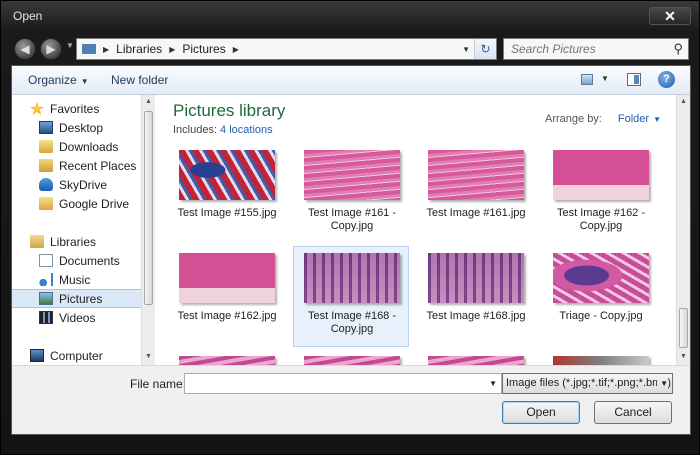 This screenshot has height=455, width=700. What do you see at coordinates (633, 119) in the screenshot?
I see `arrange-by-dropdown: Folder` at bounding box center [633, 119].